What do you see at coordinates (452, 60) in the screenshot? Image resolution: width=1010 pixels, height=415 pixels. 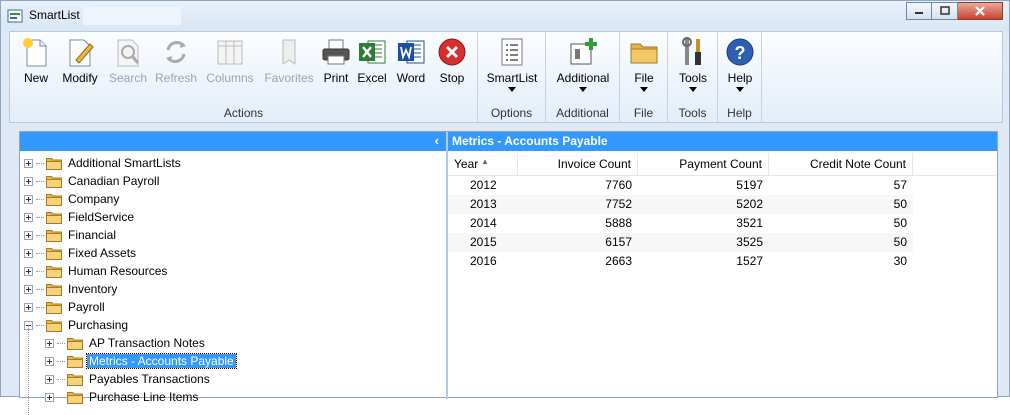 I see `stop-button: Stop` at bounding box center [452, 60].